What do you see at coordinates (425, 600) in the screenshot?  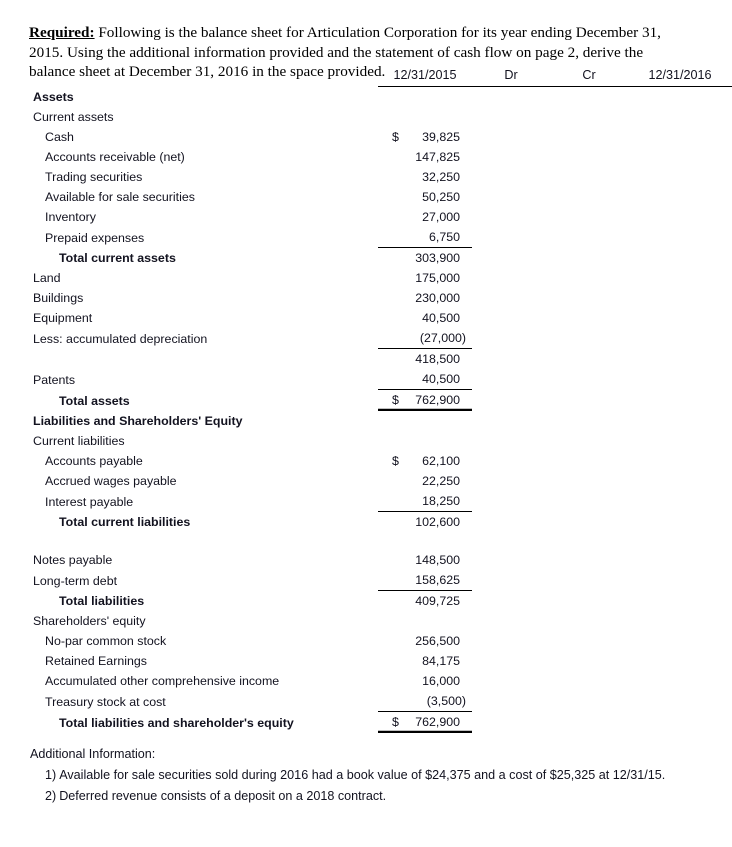 I see `amount-current-year: 409,725` at bounding box center [425, 600].